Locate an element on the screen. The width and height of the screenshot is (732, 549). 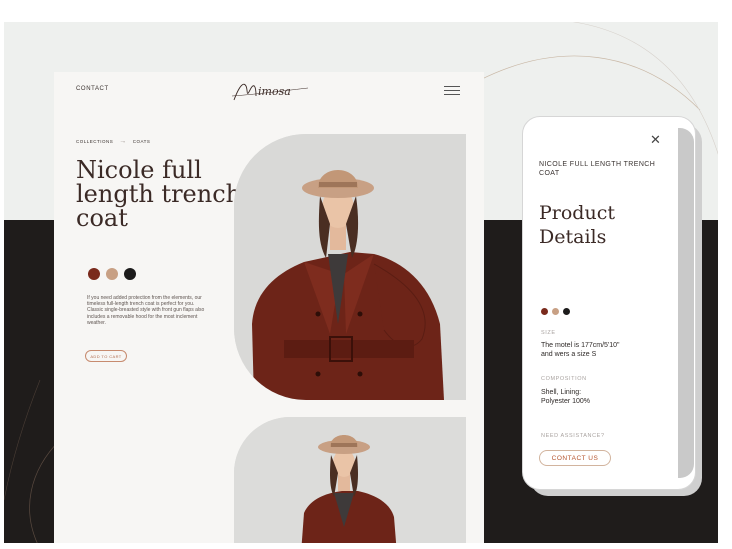
phone-swatch-tan is located at coordinates (555, 311).